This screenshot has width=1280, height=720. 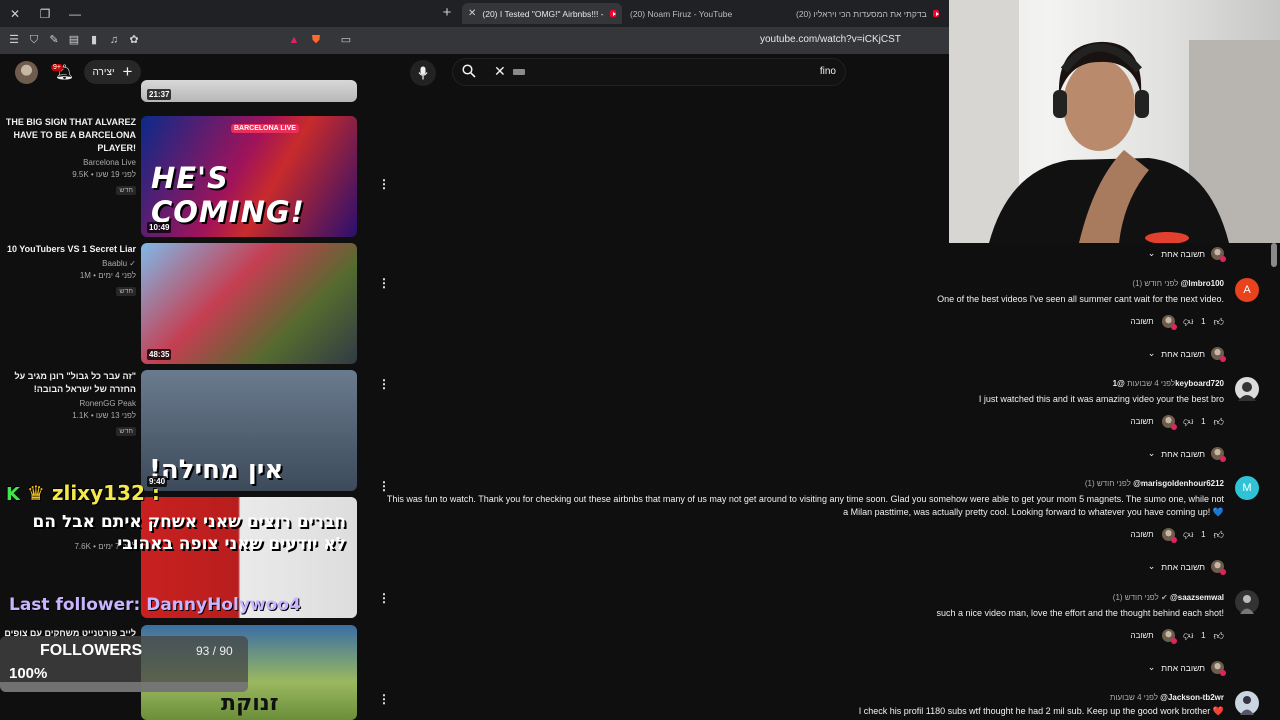 I want to click on replies-label: תשובה אחת, so click(x=1183, y=453).